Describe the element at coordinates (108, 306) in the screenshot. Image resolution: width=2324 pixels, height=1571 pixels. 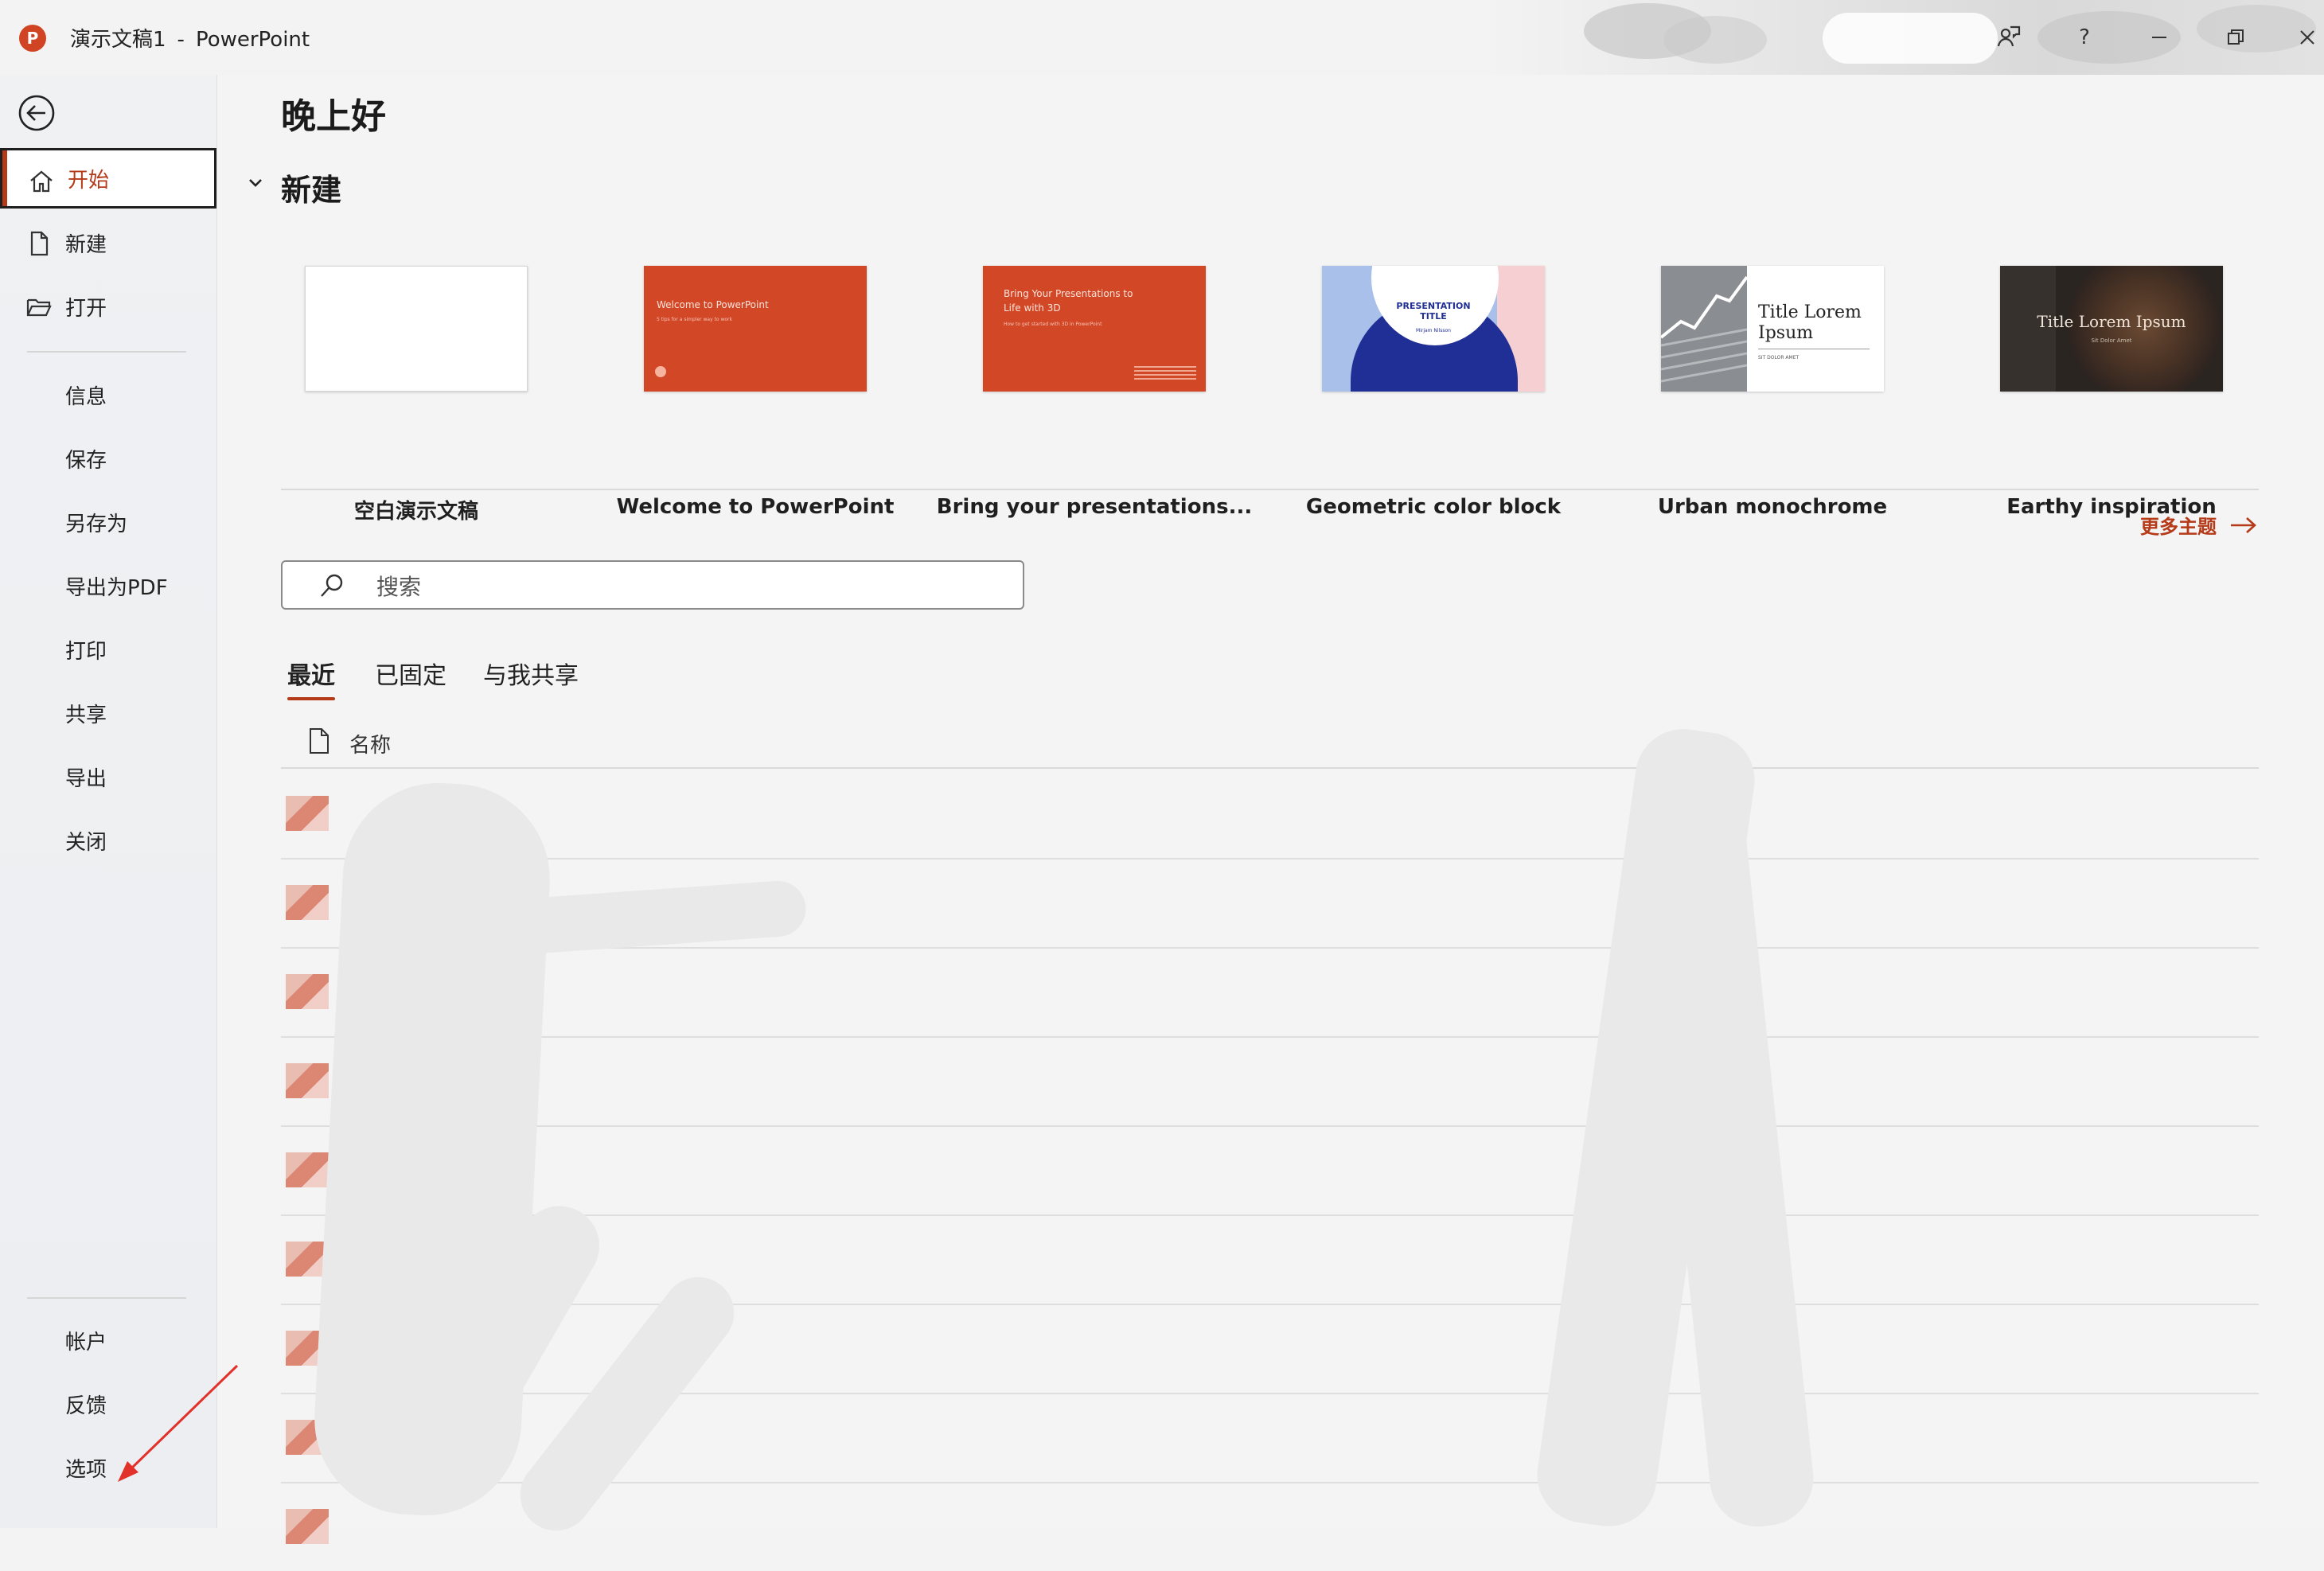
I see `nav-item-open: 打开` at that location.